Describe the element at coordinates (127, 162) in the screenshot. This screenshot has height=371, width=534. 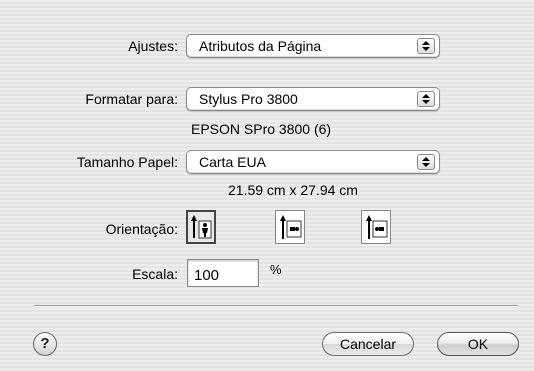
I see `tamanho-label: Tamanho Papel:` at that location.